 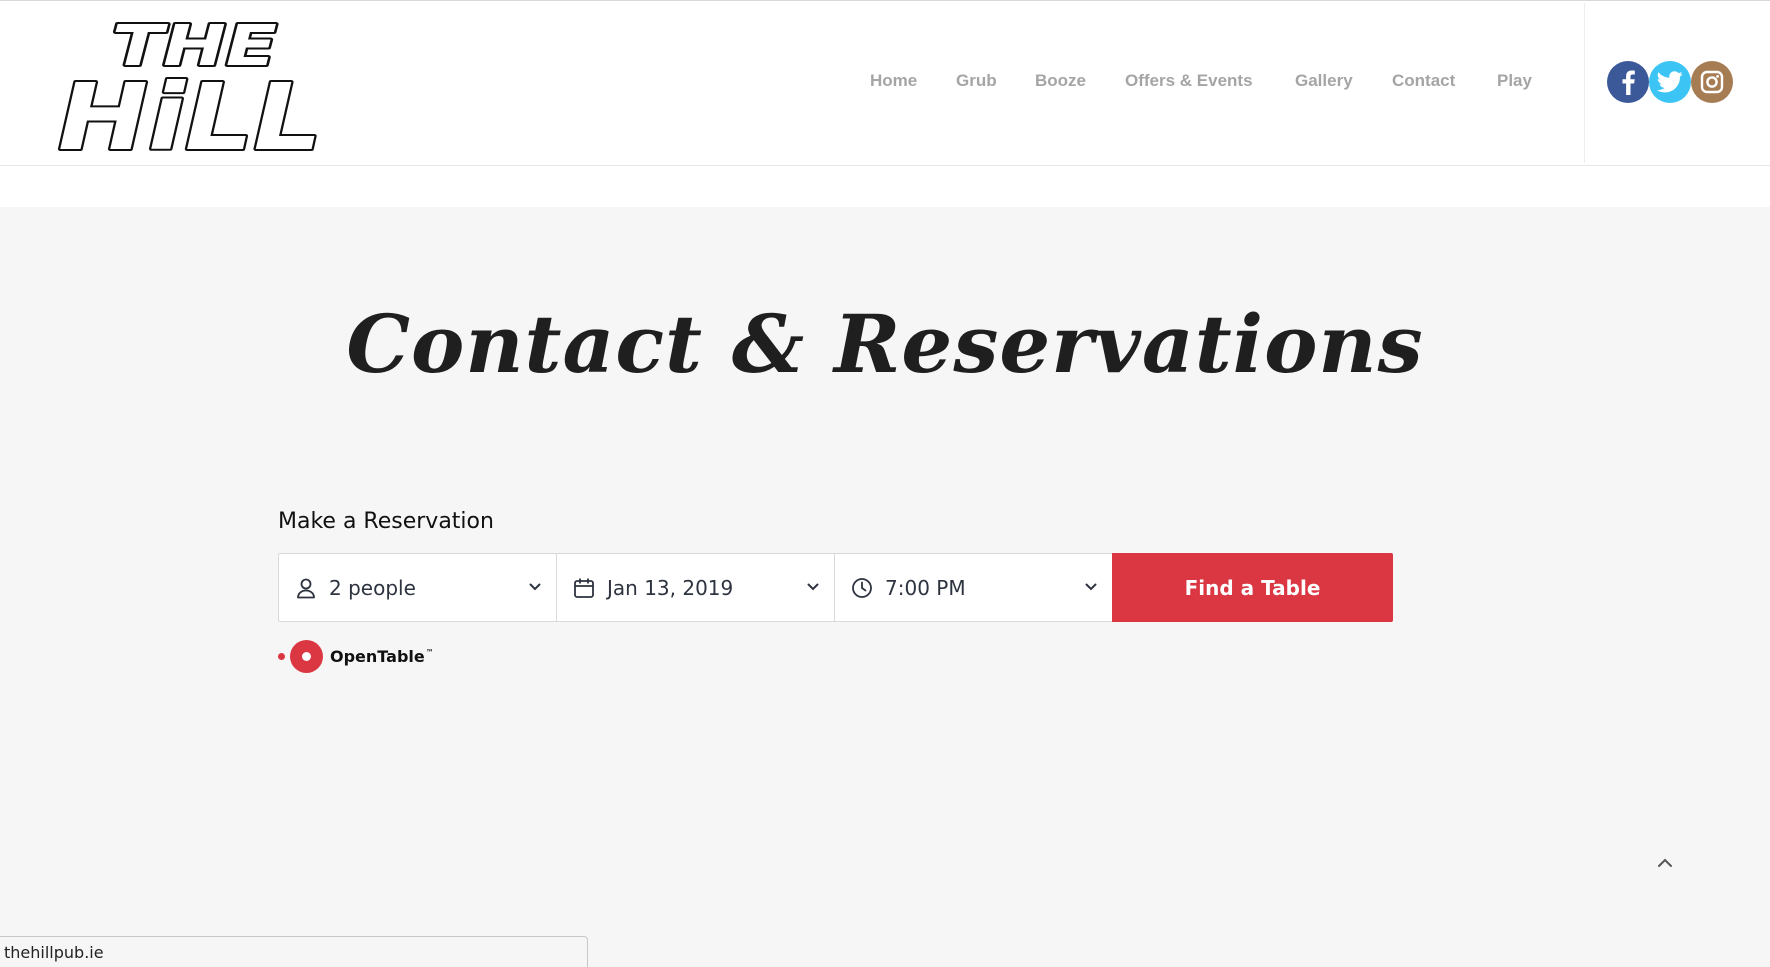 I want to click on twitter-link, so click(x=1670, y=82).